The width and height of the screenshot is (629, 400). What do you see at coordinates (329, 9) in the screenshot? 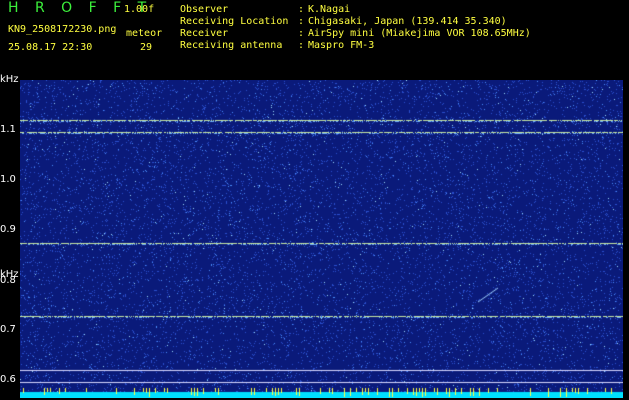
I see `observer-value: K.Nagai` at bounding box center [329, 9].